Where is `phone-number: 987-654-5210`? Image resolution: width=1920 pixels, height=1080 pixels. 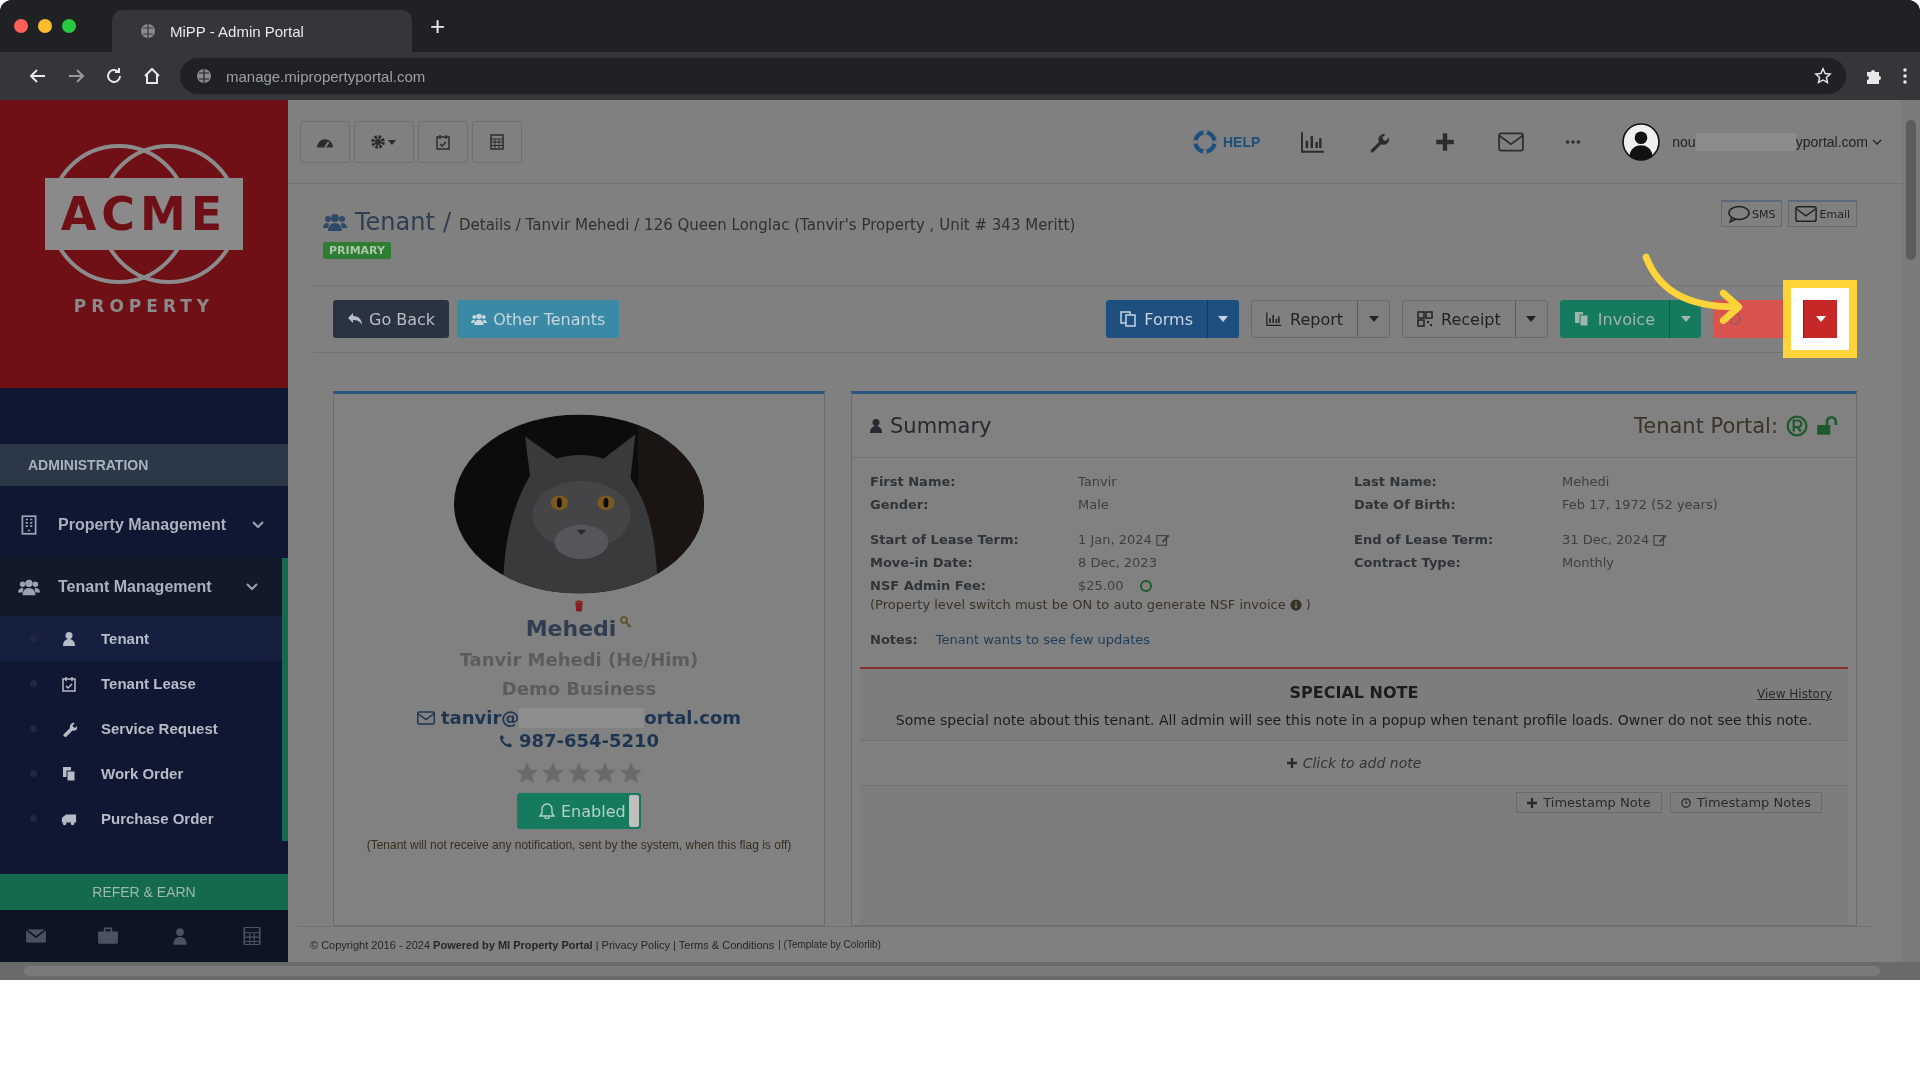 phone-number: 987-654-5210 is located at coordinates (589, 740).